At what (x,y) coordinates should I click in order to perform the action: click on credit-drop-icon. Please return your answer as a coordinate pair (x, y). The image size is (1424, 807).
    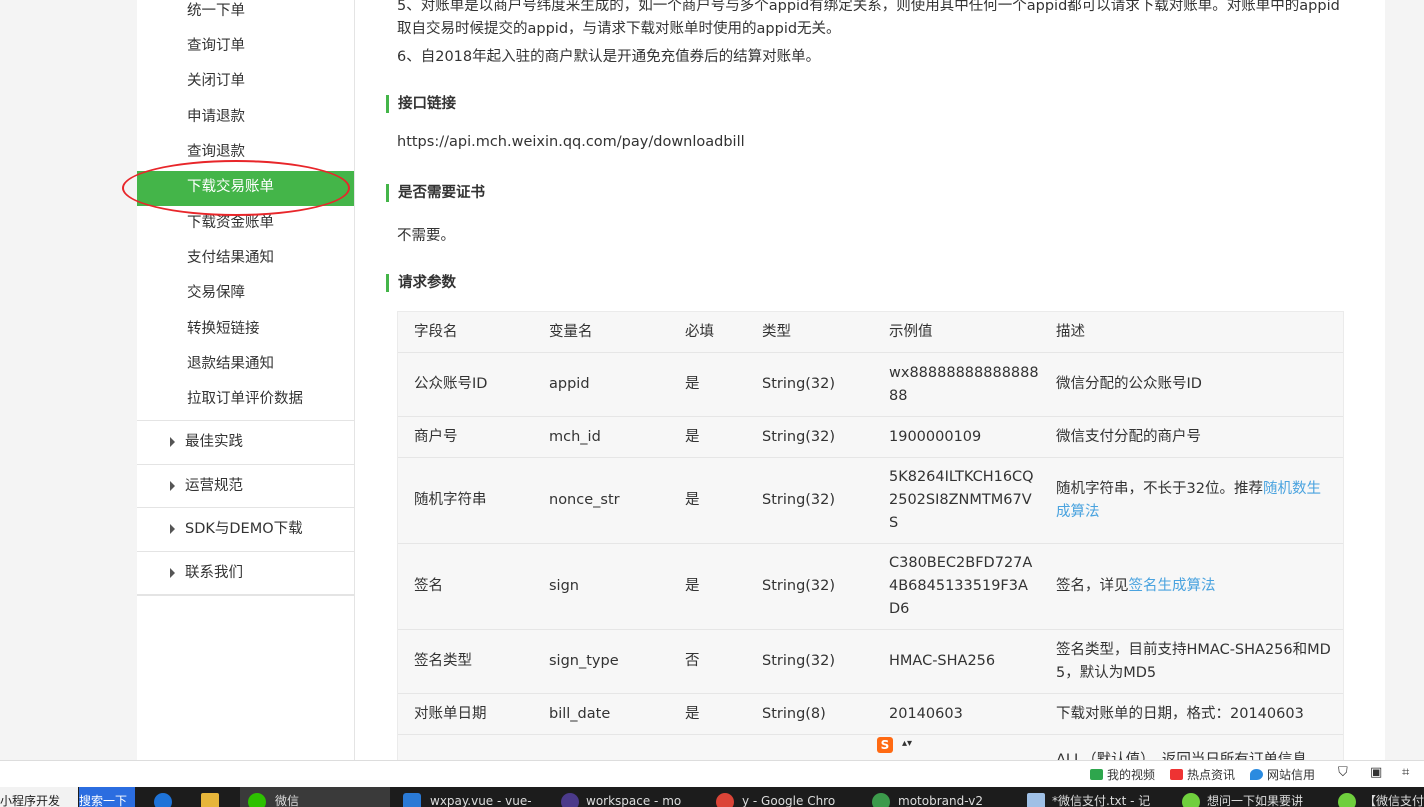
    Looking at the image, I should click on (1256, 774).